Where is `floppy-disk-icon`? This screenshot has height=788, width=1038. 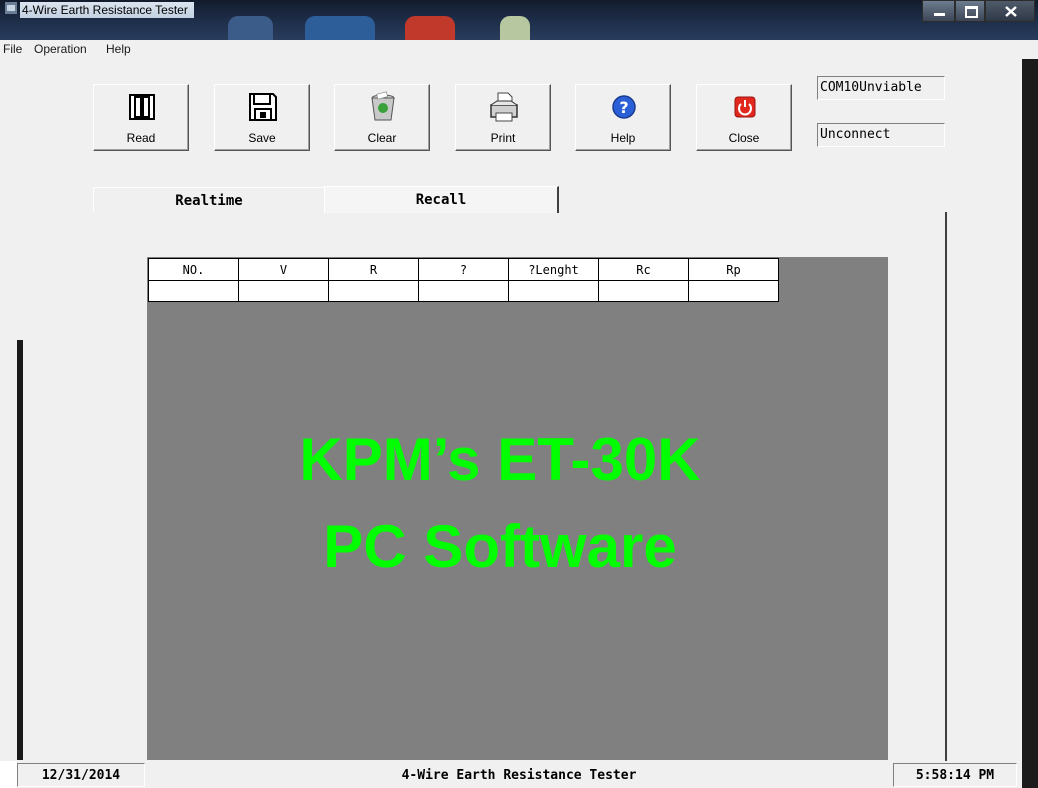
floppy-disk-icon is located at coordinates (263, 107).